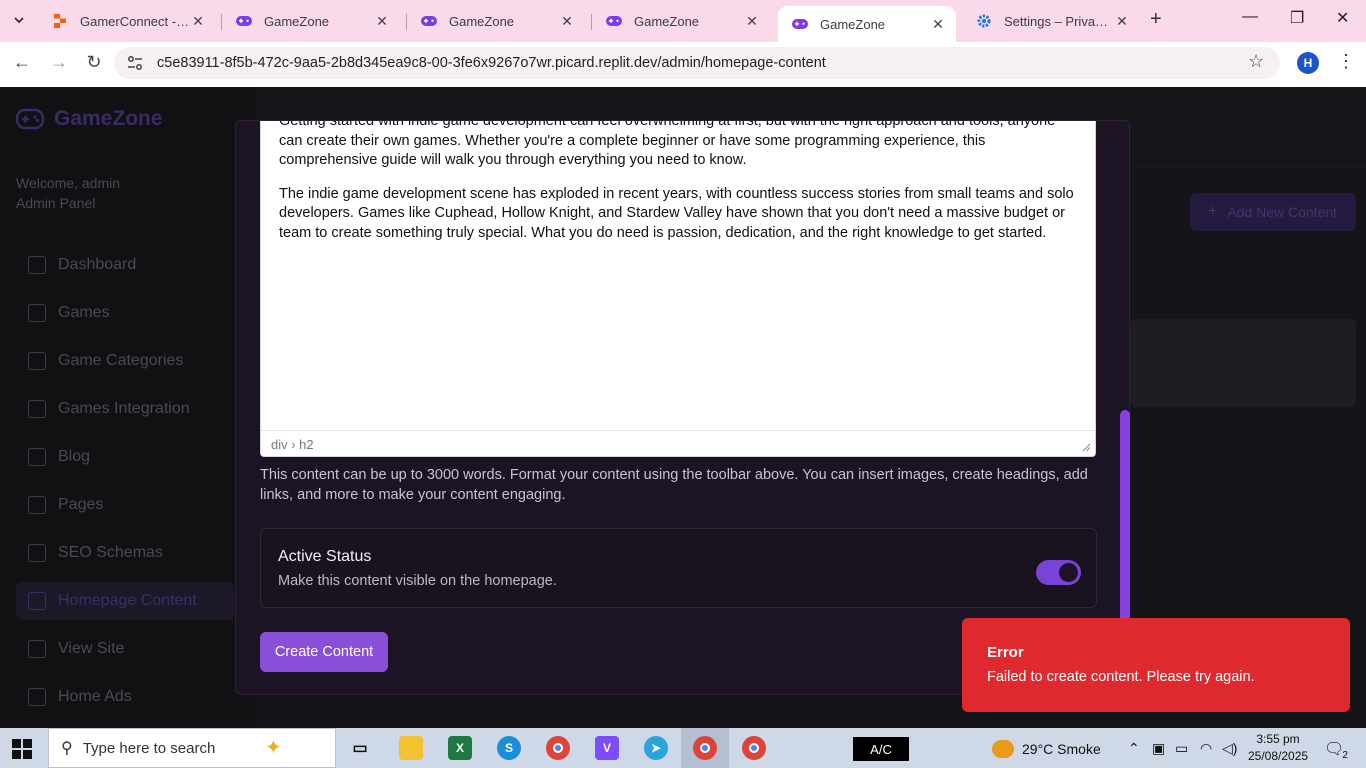 Image resolution: width=1366 pixels, height=768 pixels. What do you see at coordinates (127, 600) in the screenshot?
I see `sidebar-item-label: Homepage Content` at bounding box center [127, 600].